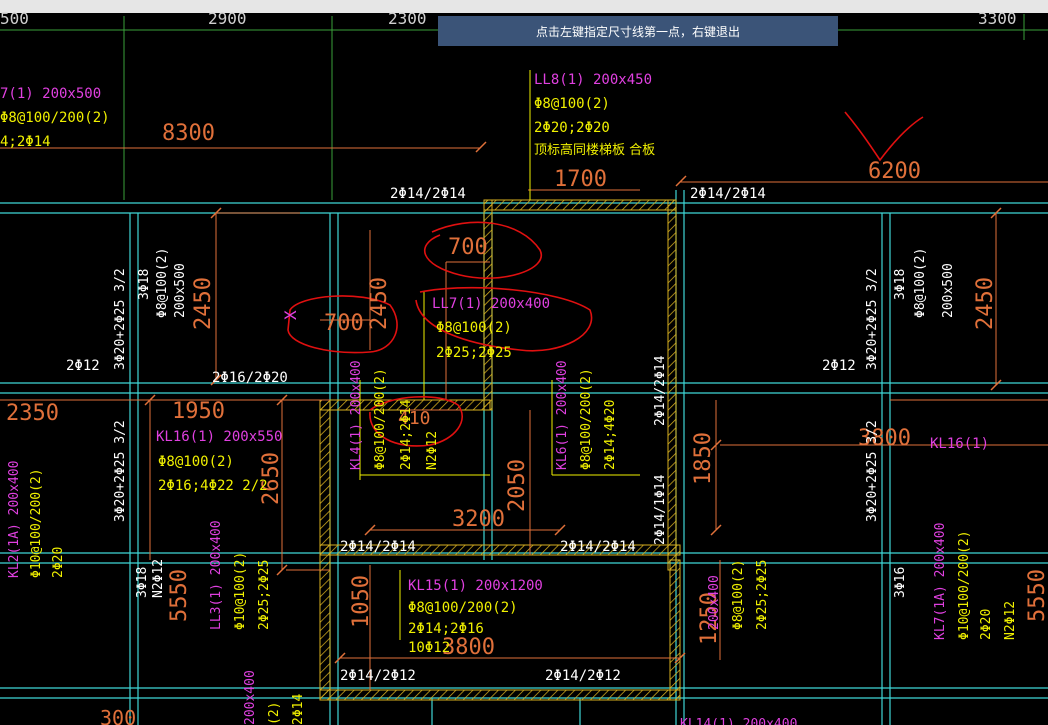 The height and width of the screenshot is (725, 1048). I want to click on kl7-left-bars: 4;2Φ14, so click(25, 142).